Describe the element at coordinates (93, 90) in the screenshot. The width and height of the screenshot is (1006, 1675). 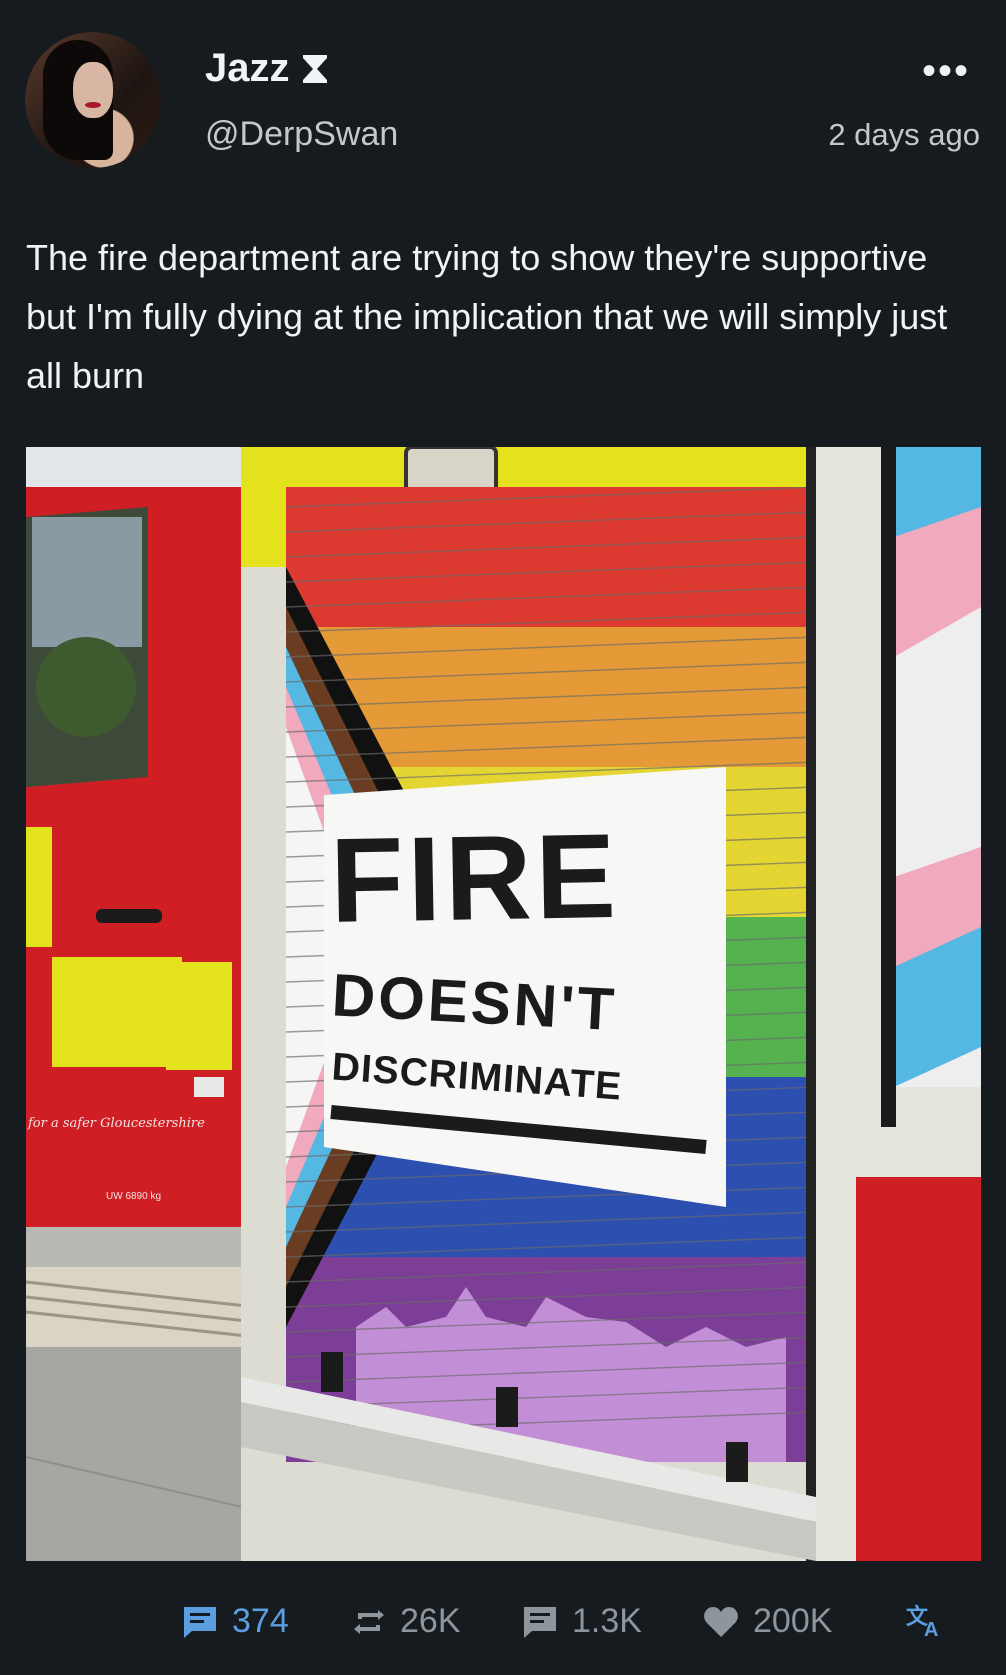
I see `avatar-face` at that location.